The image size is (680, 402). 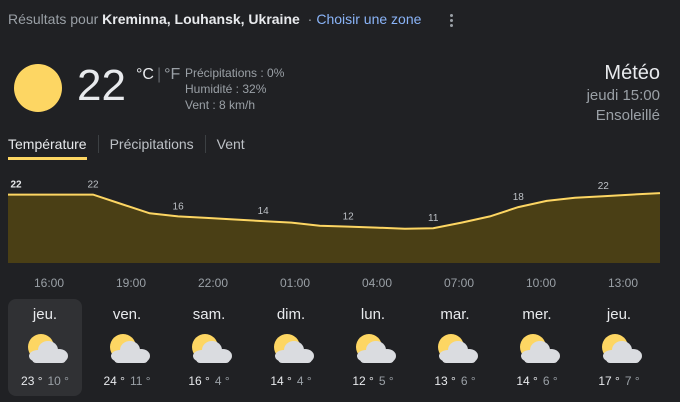 I want to click on day-card: jeu. 17 ° 7 °, so click(x=619, y=347).